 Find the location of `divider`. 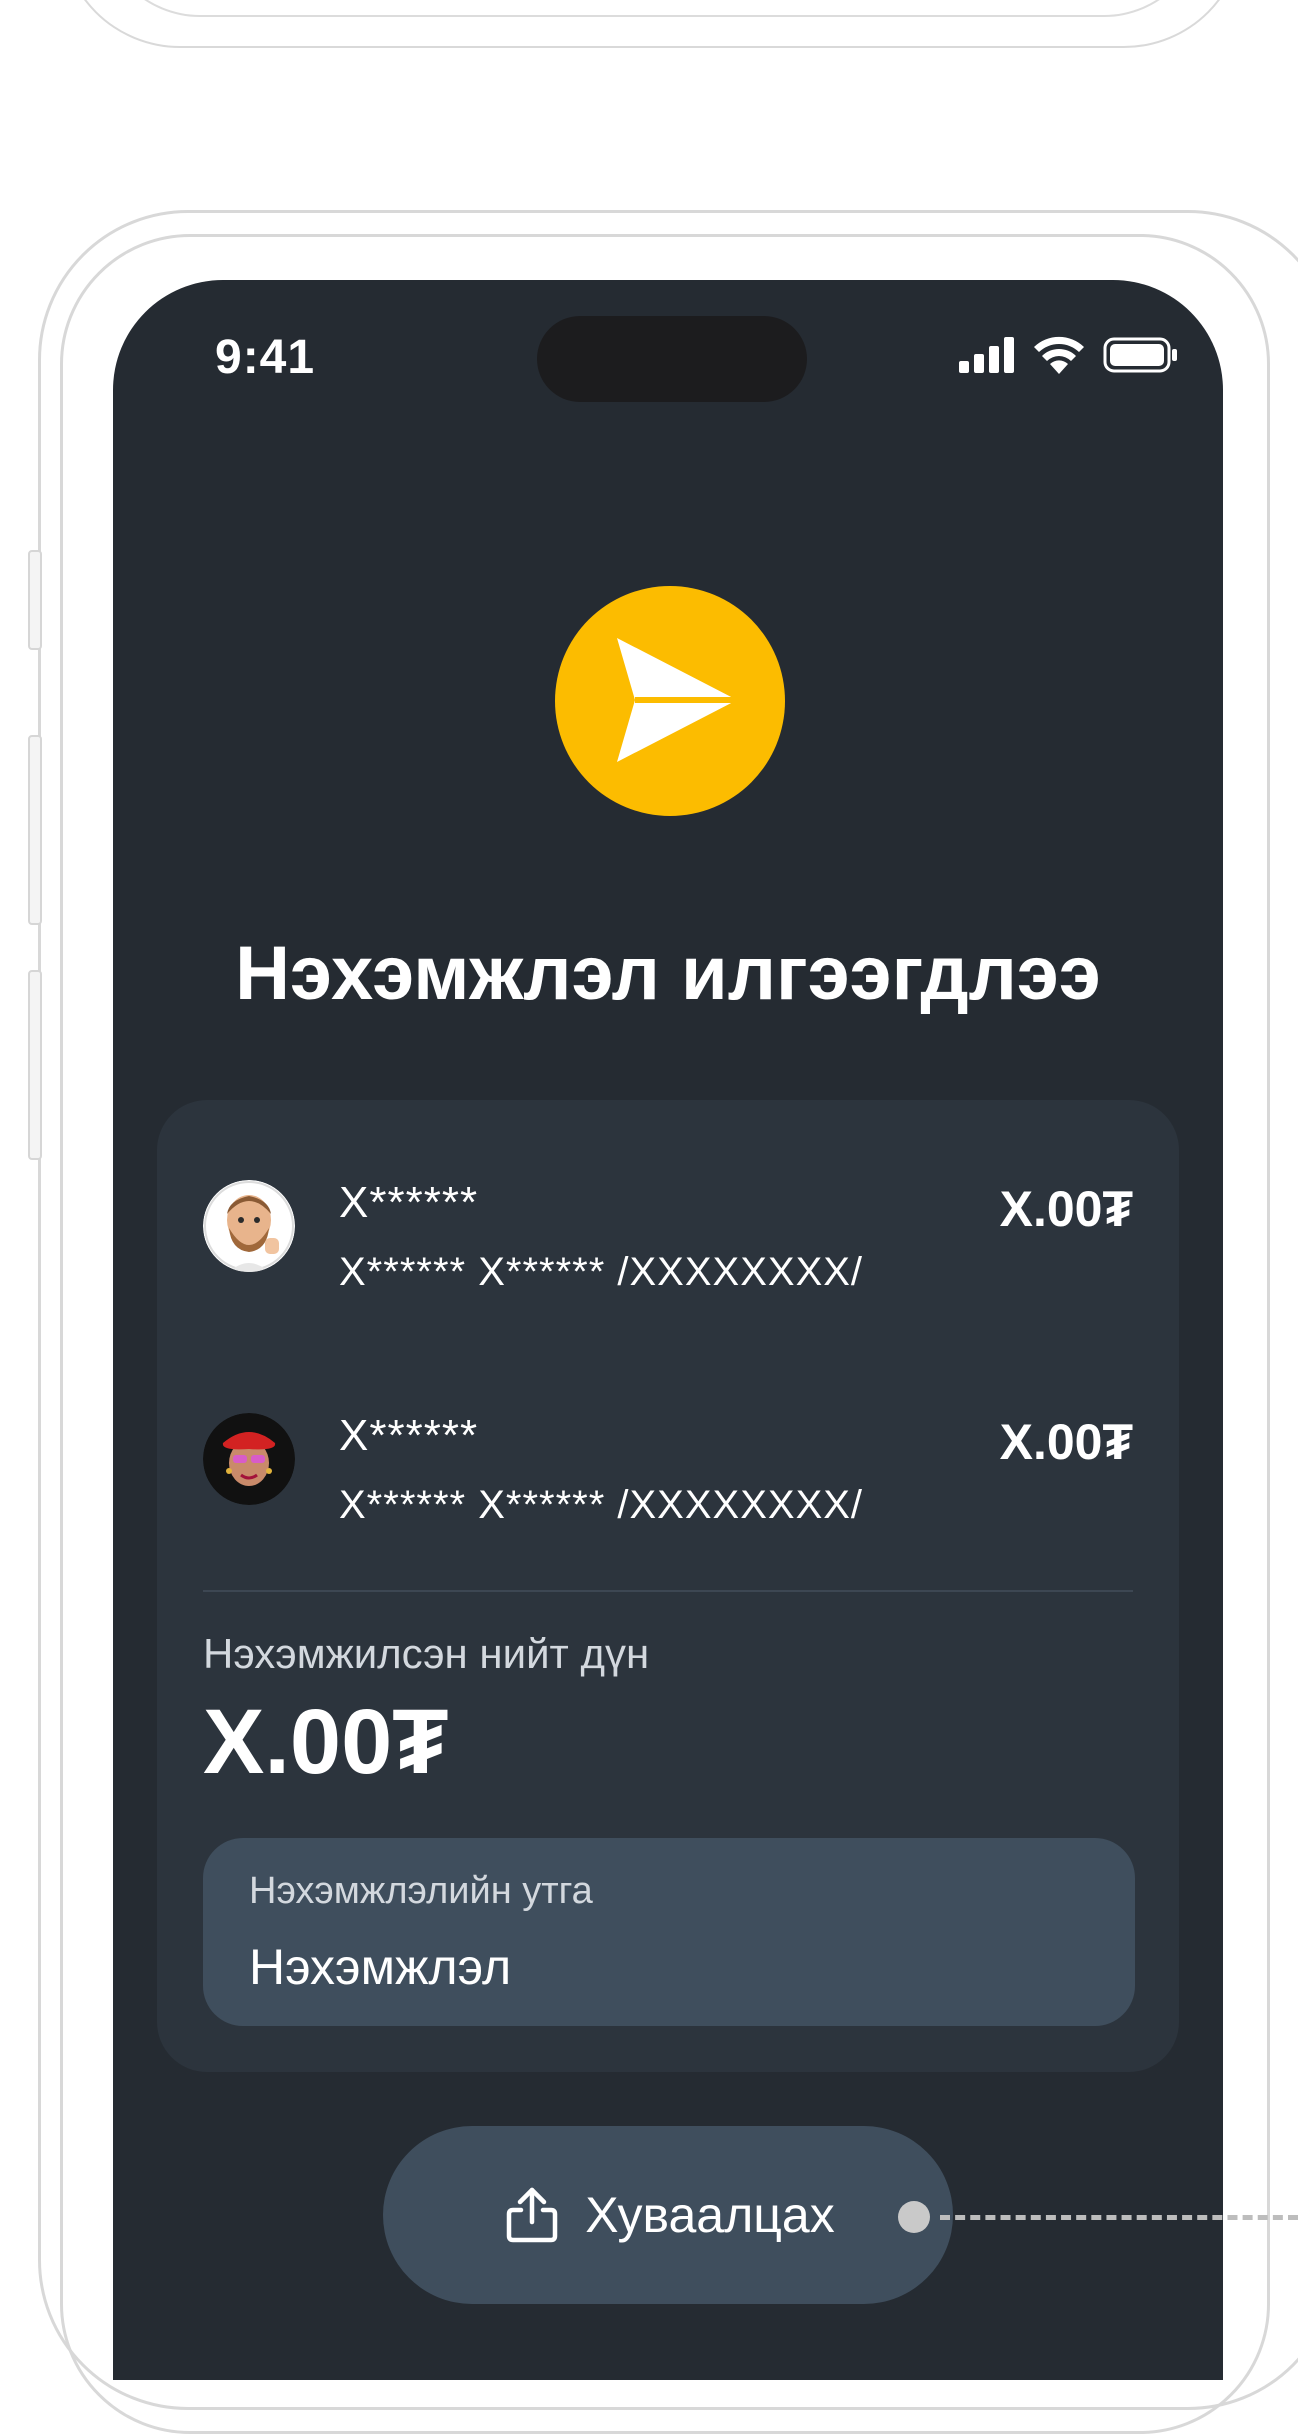

divider is located at coordinates (668, 1591).